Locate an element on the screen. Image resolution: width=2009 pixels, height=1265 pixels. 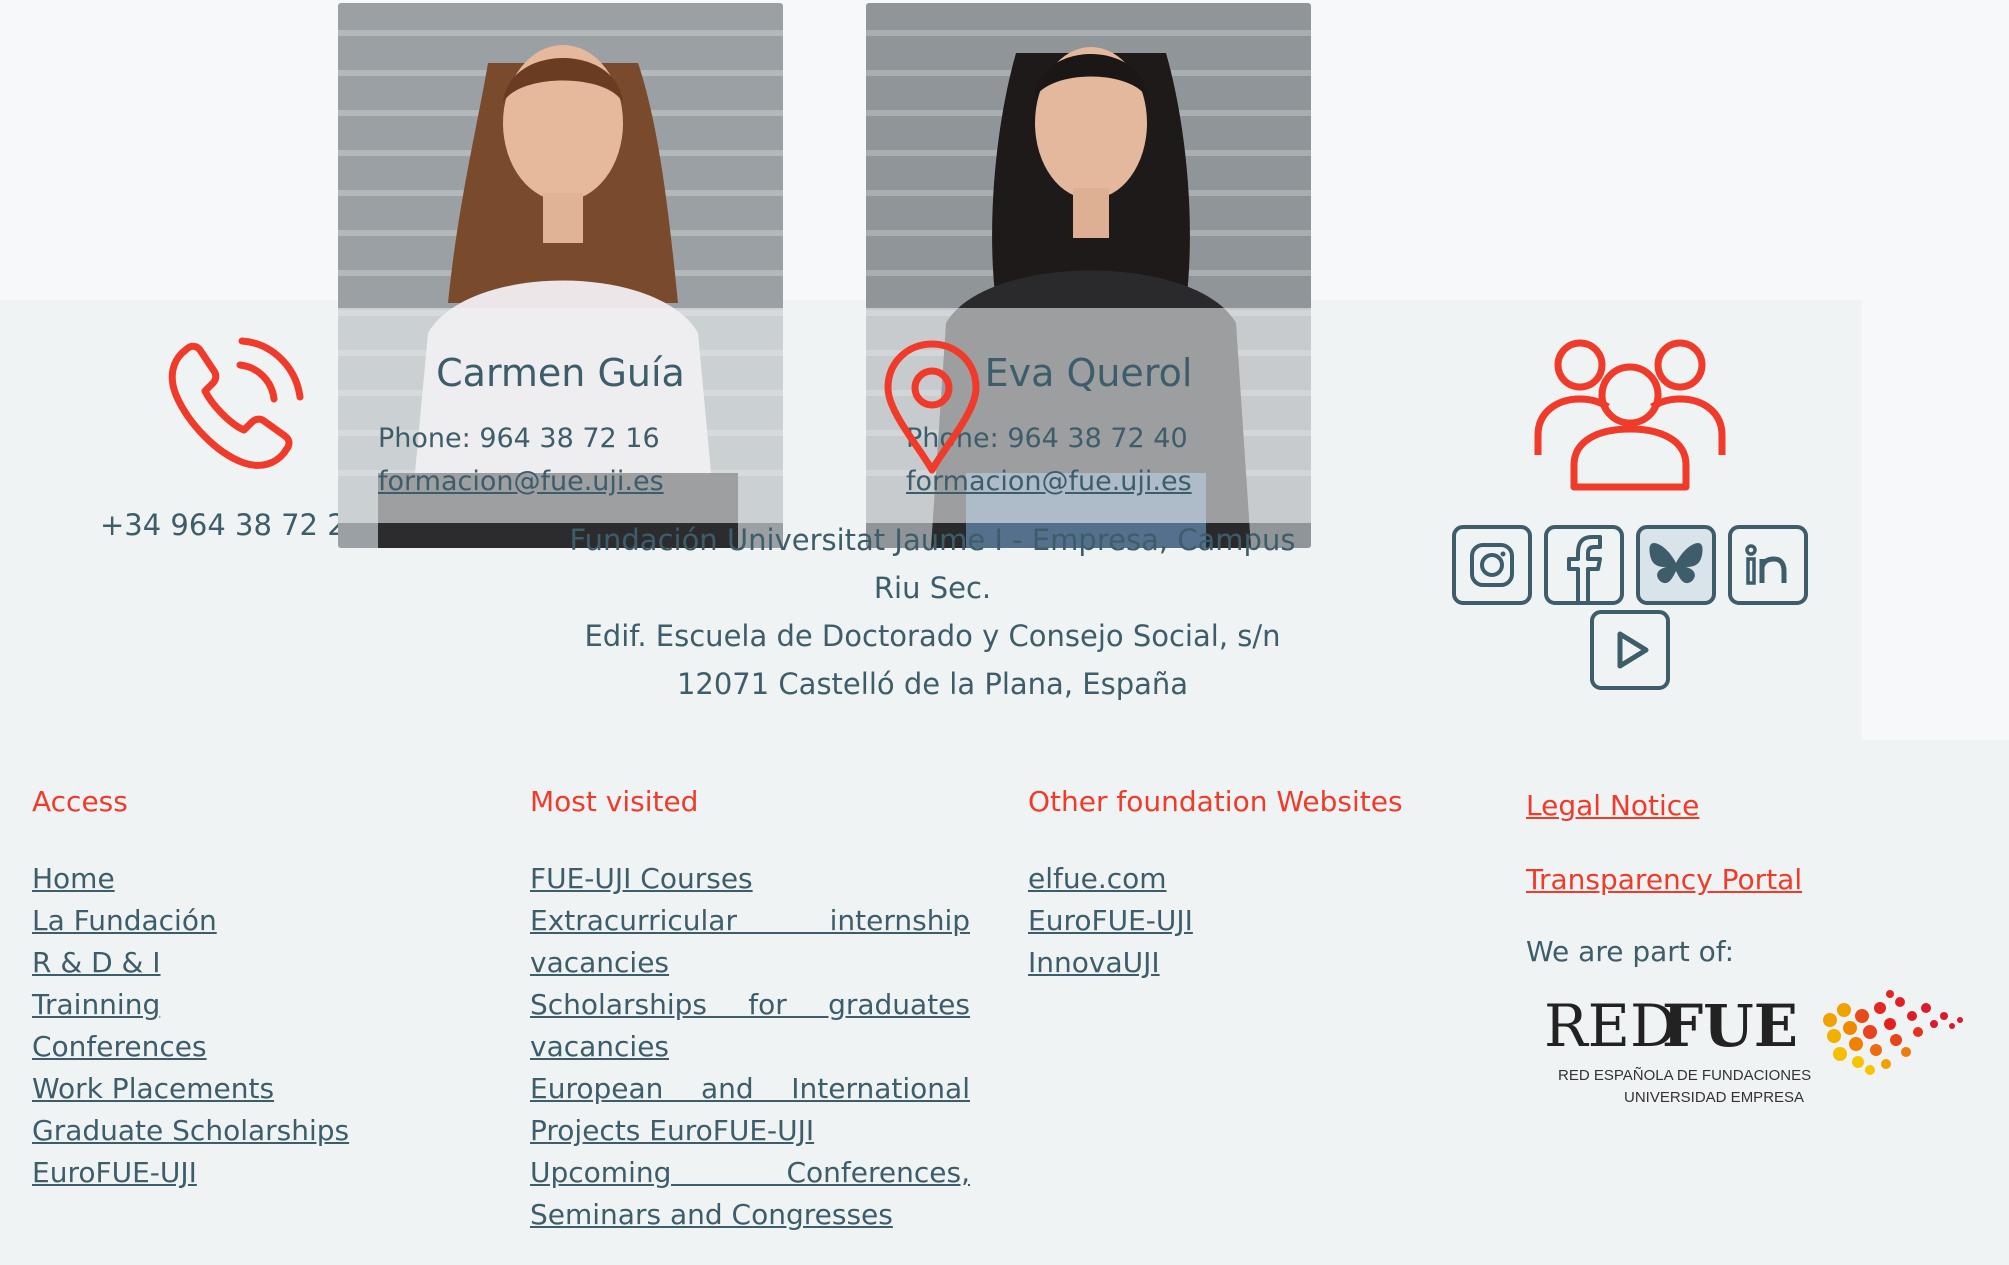
redfue-brand-b: FUE is located at coordinates (1730, 1026).